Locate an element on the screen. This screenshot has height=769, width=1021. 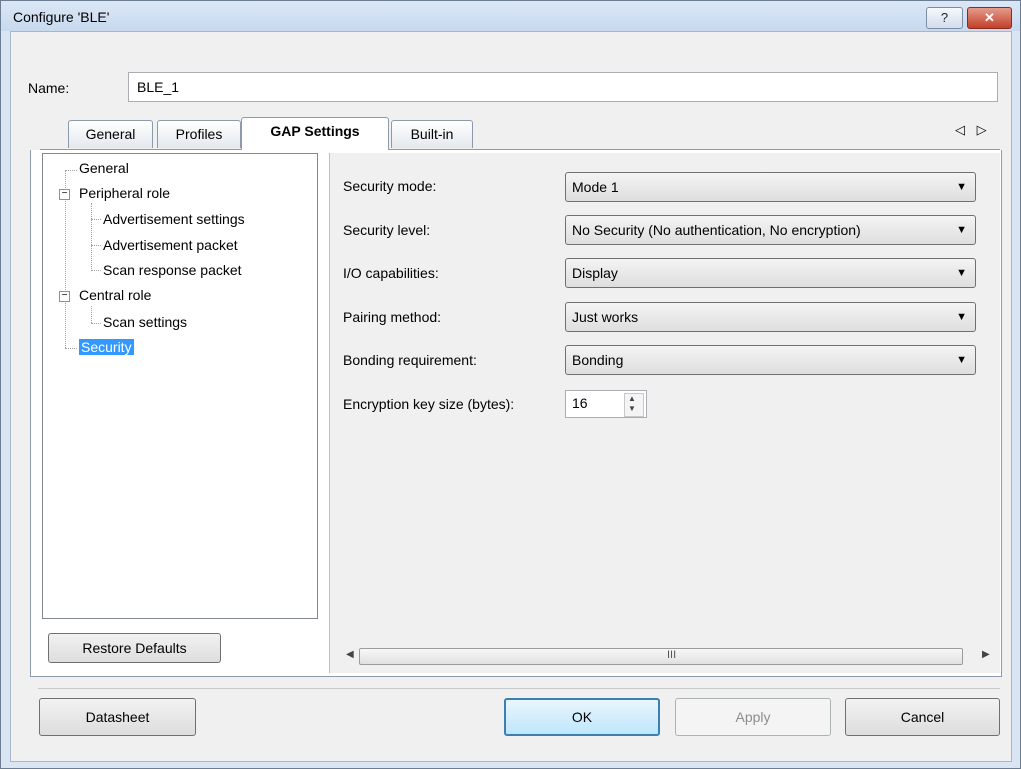
security-mode-label: Security mode: is located at coordinates (390, 186).